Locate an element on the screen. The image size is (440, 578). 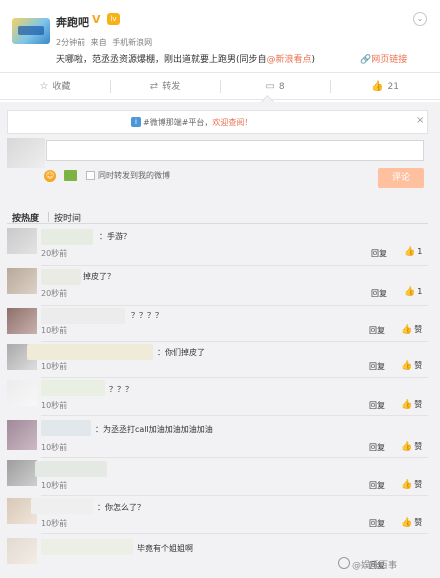
watermark: @娱乐百事 is located at coordinates (375, 566).